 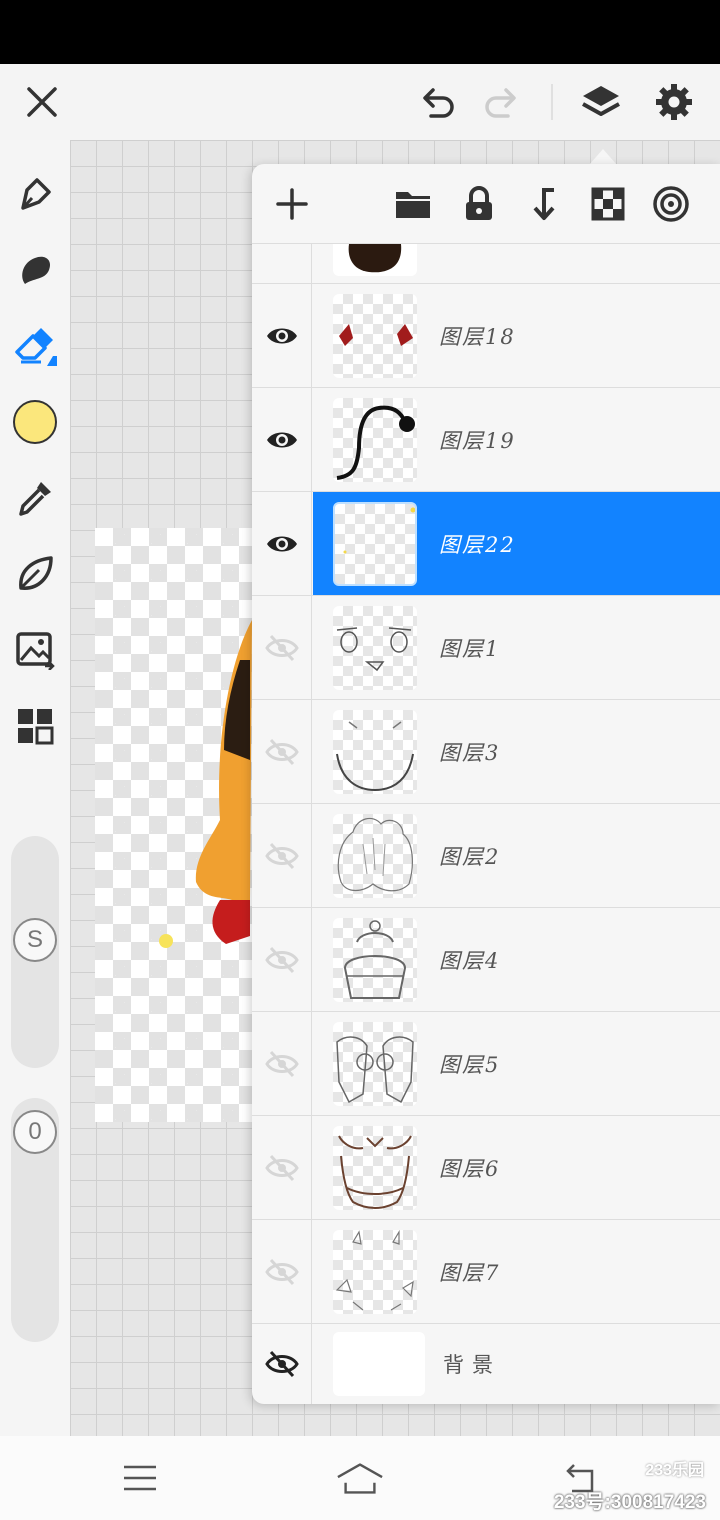 I want to click on layer-row: 图层6, so click(x=486, y=1168).